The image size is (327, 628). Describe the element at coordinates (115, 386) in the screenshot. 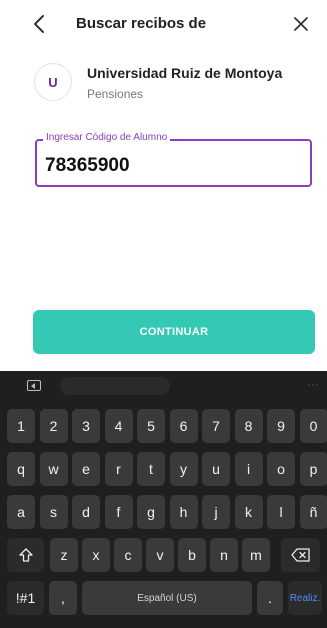

I see `suggestion-bar` at that location.